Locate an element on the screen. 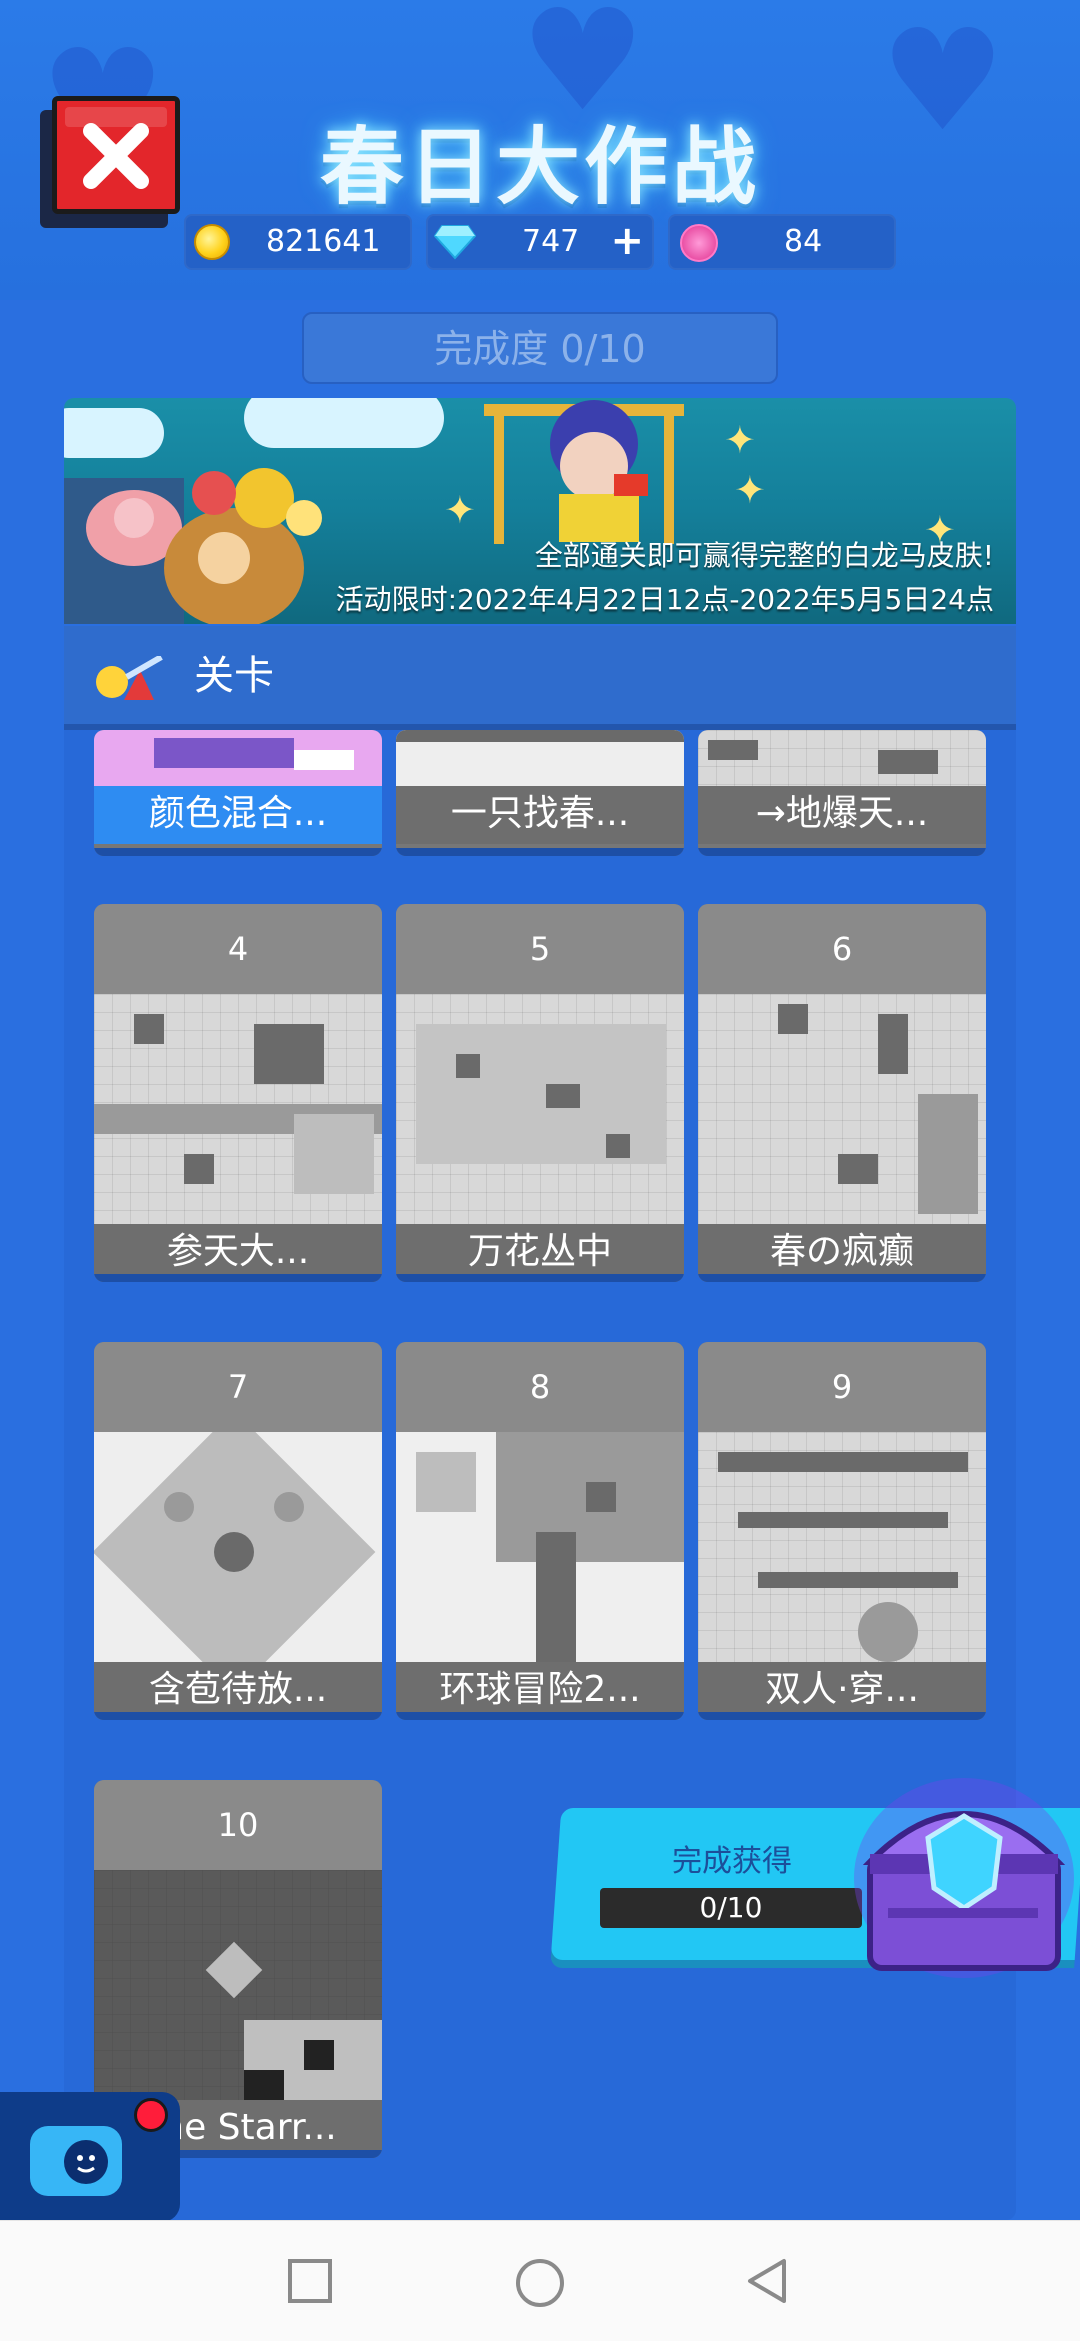 The height and width of the screenshot is (2341, 1080). triangle-back-icon is located at coordinates (768, 2281).